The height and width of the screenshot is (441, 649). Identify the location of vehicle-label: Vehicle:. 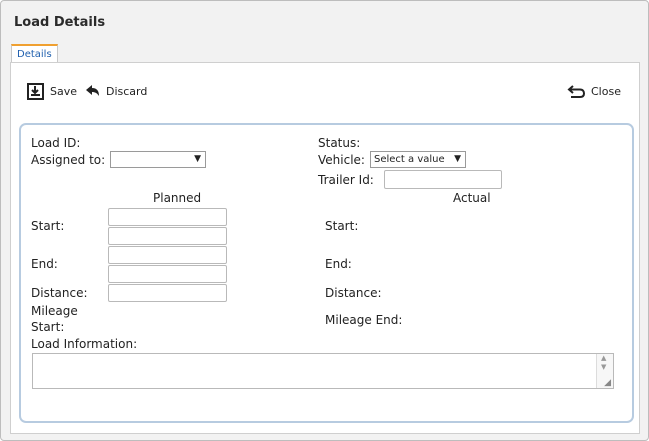
(341, 160).